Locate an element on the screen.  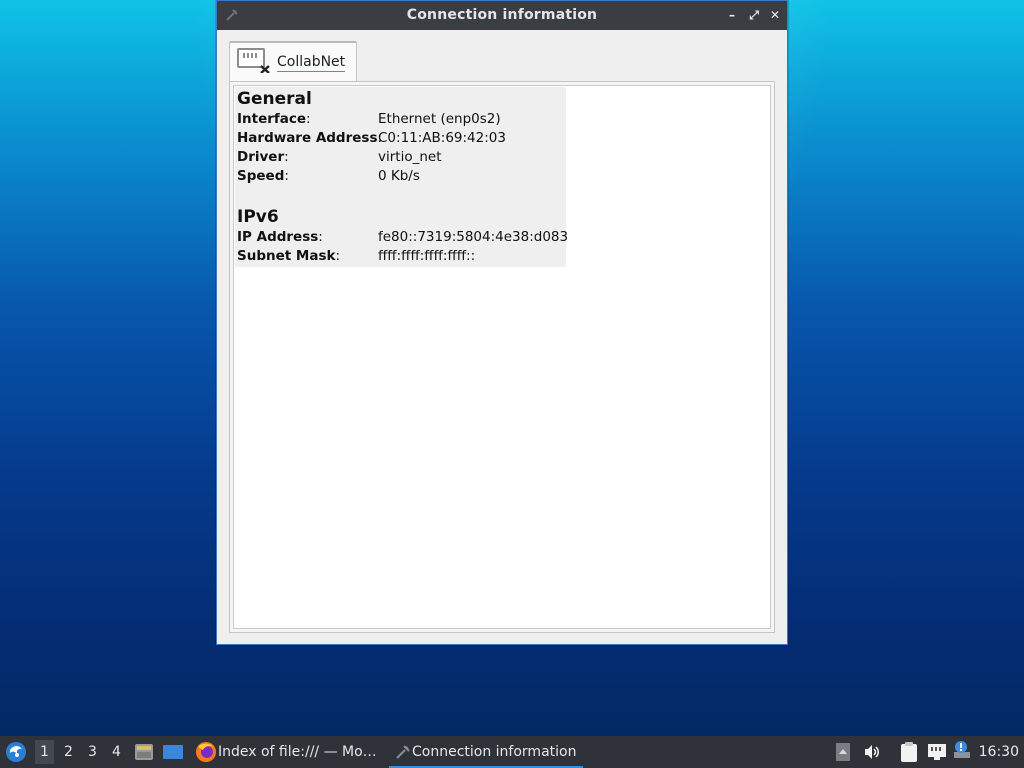
maximize-button: ⤢ is located at coordinates (754, 15).